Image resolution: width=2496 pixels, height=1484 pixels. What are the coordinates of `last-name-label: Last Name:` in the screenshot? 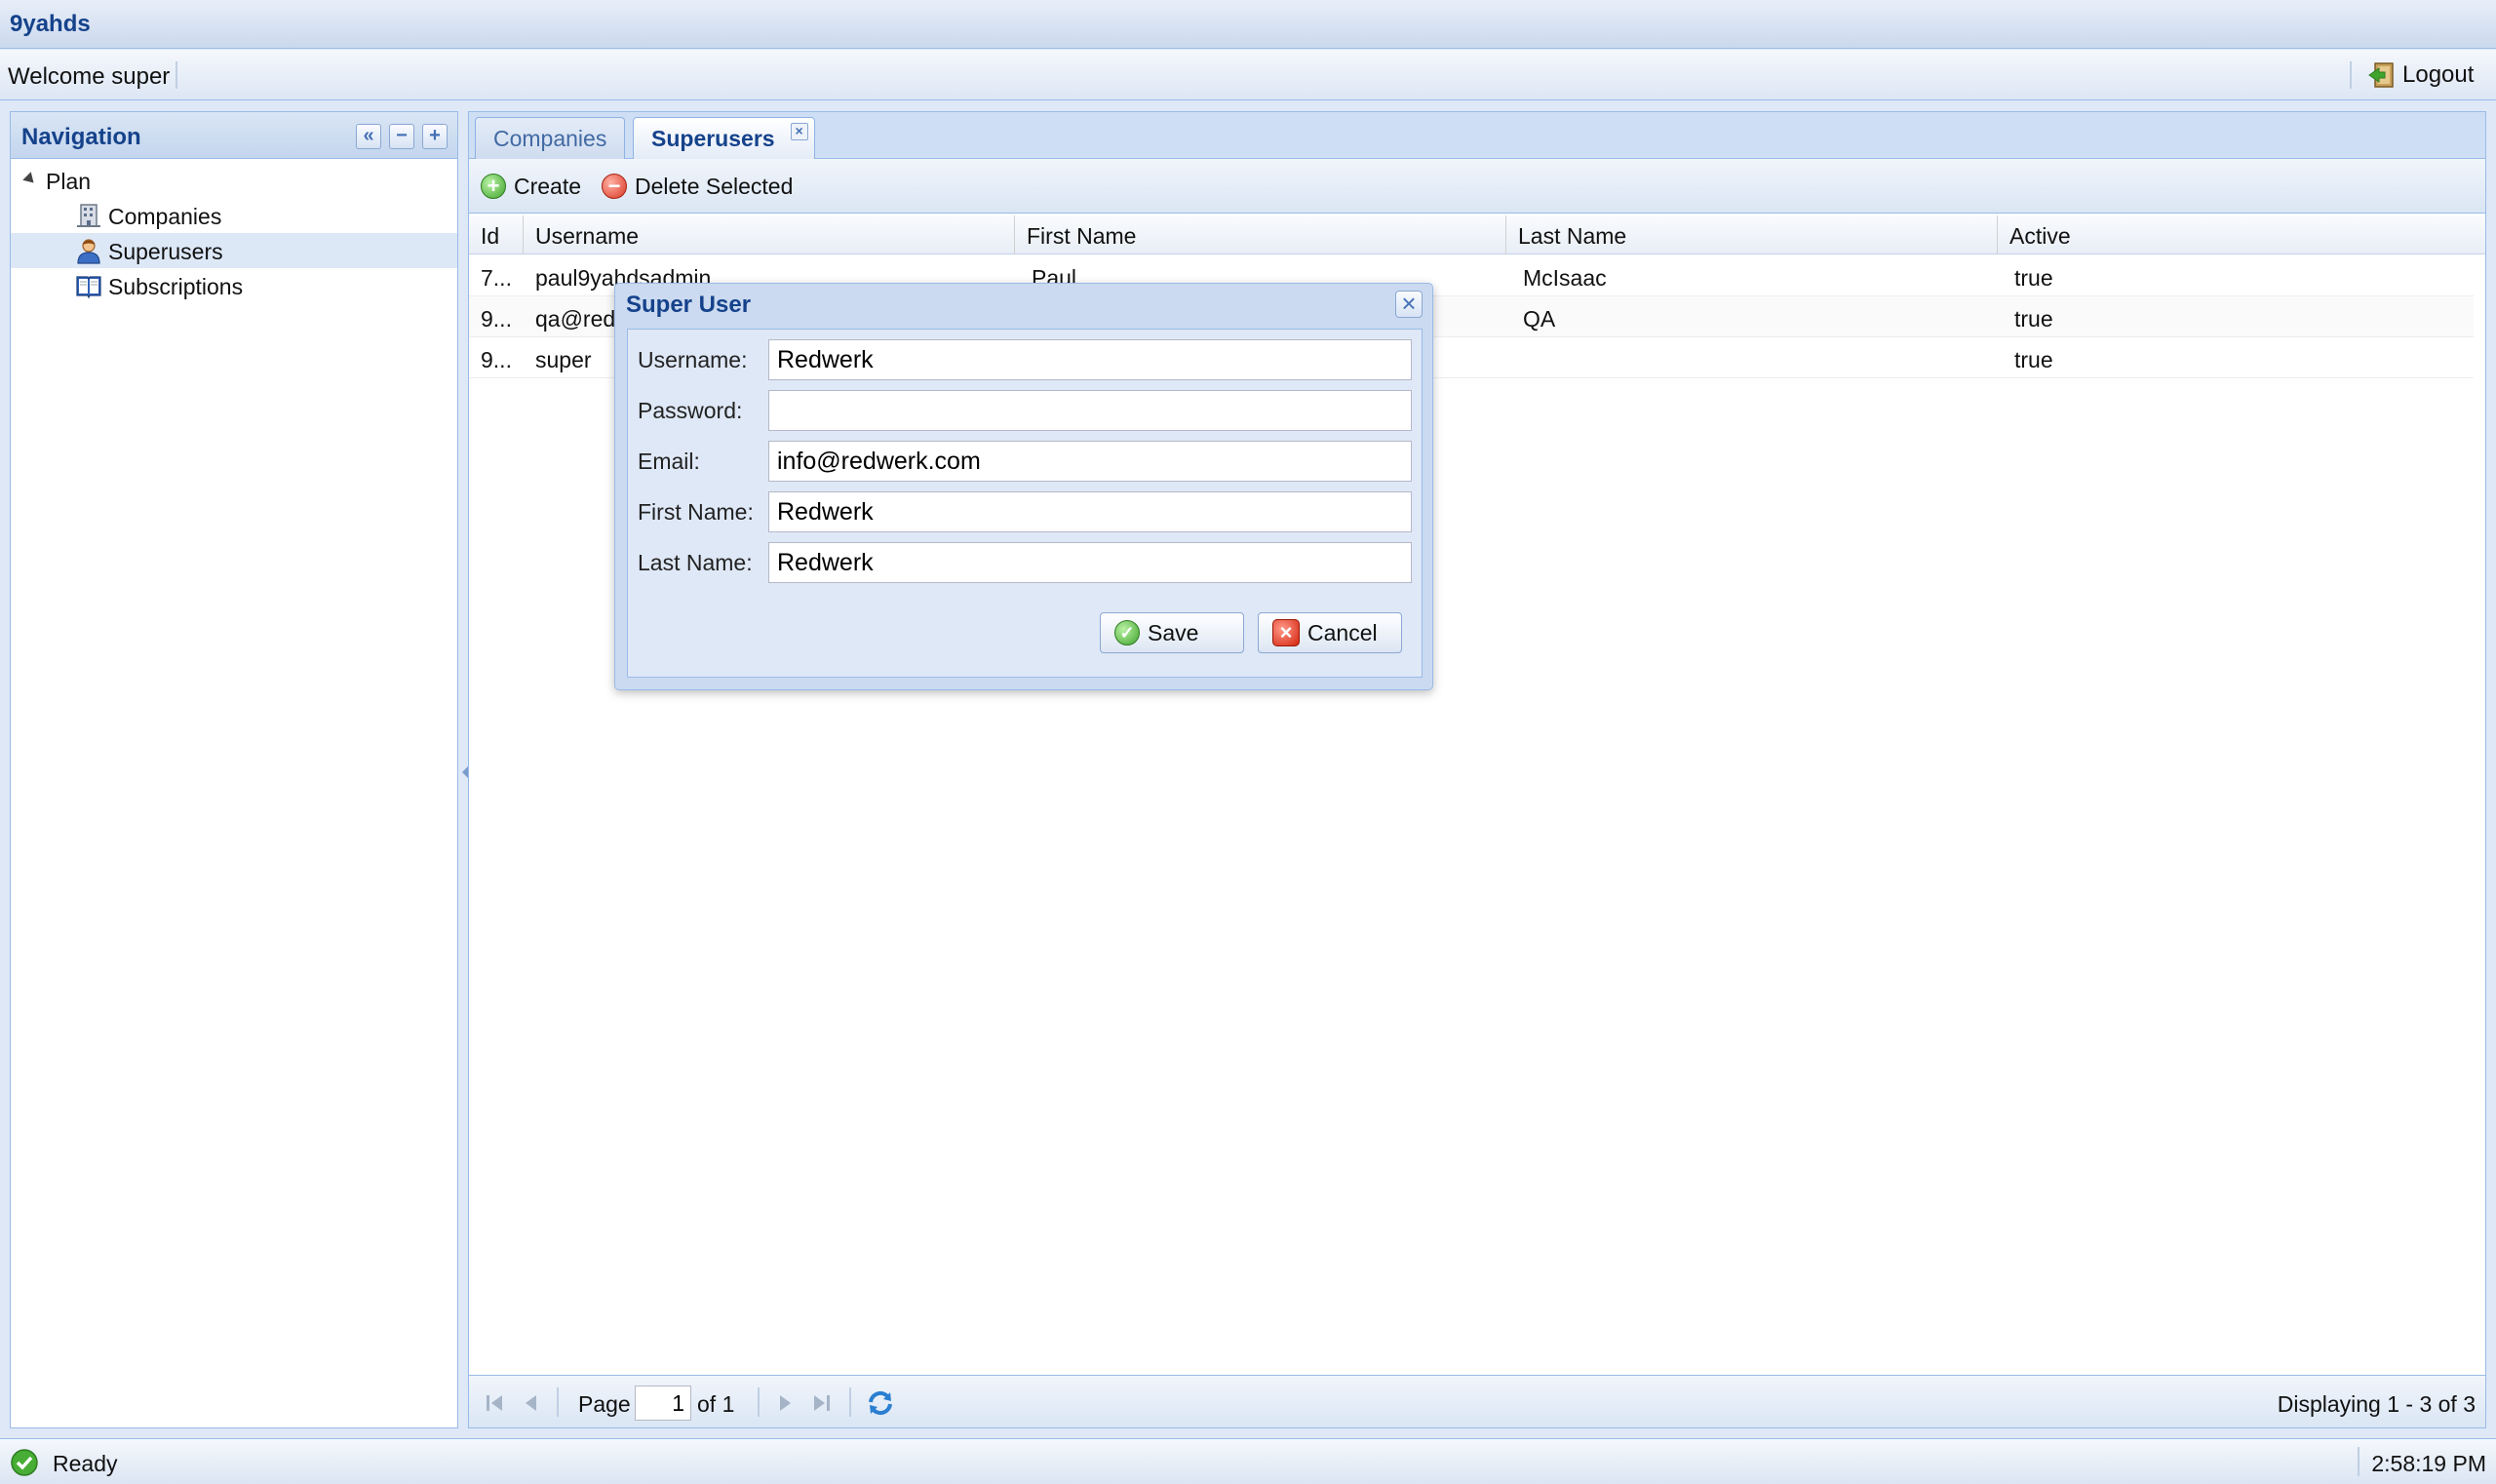 It's located at (695, 562).